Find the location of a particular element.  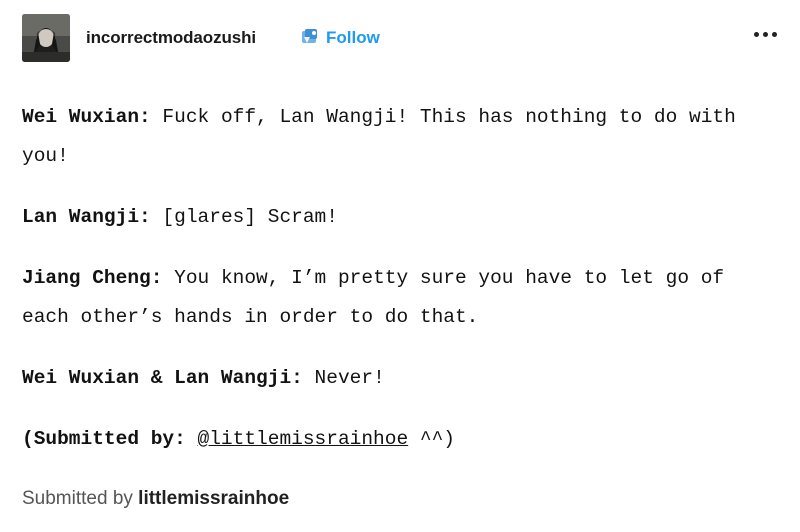

post-header: incorrectmodaozushi Follow is located at coordinates (402, 39).